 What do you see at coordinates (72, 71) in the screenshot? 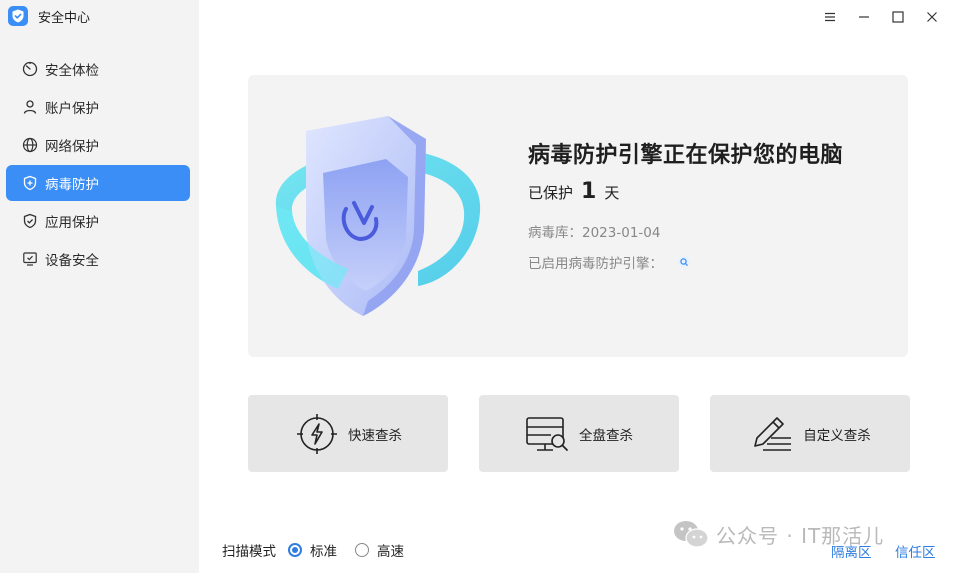
I see `sidebar-item-label: 安全体检` at bounding box center [72, 71].